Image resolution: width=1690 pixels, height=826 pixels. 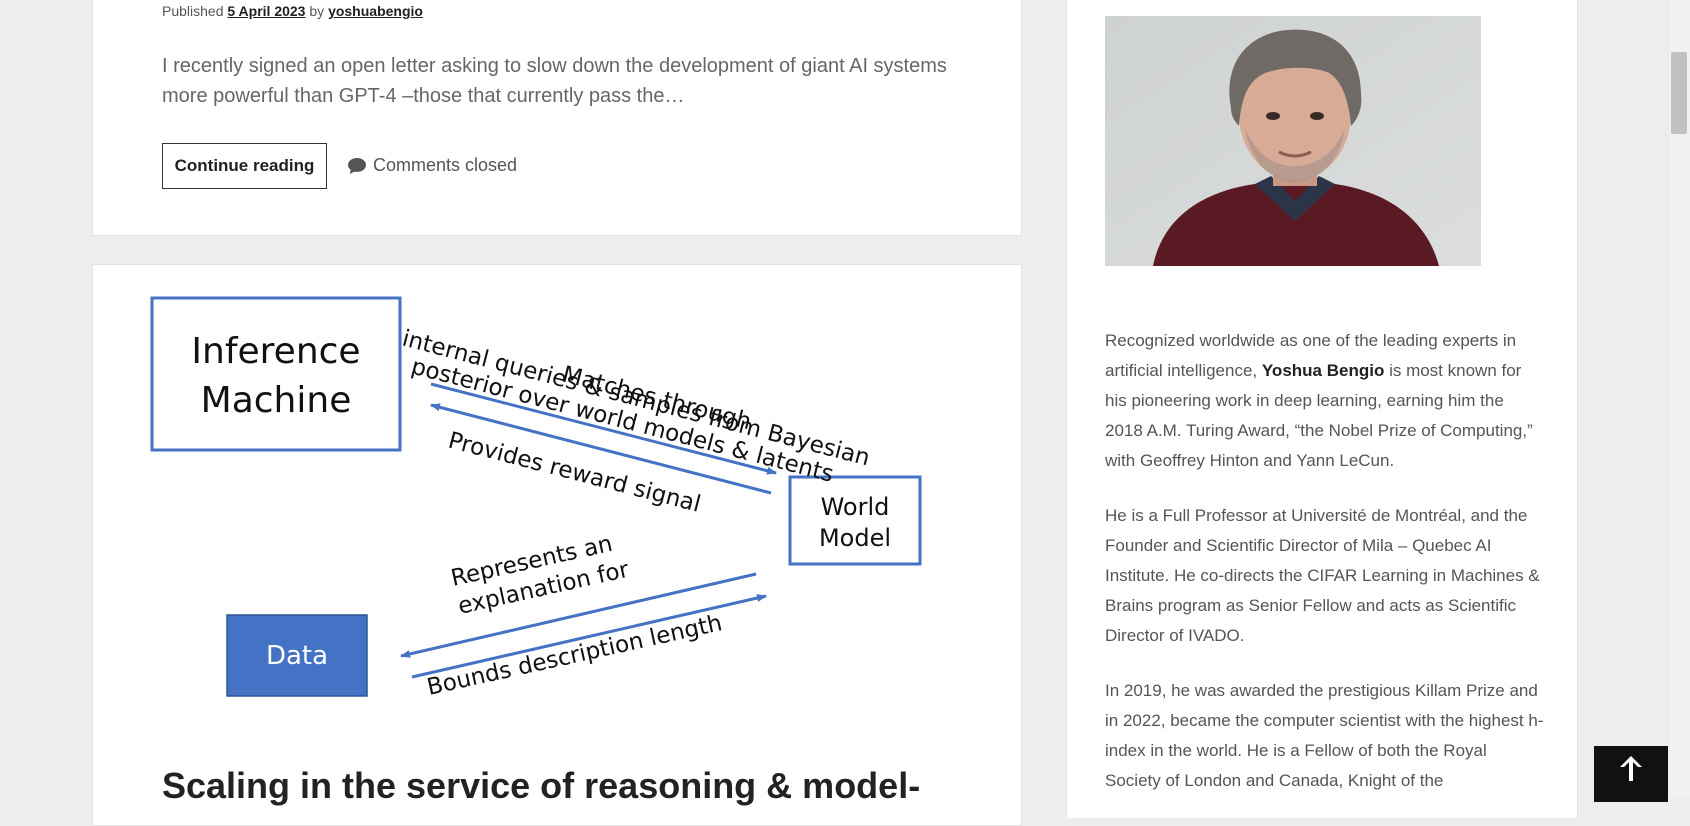 I want to click on post-meta: Published 5 April 2023 by yoshuabengio, so click(x=292, y=11).